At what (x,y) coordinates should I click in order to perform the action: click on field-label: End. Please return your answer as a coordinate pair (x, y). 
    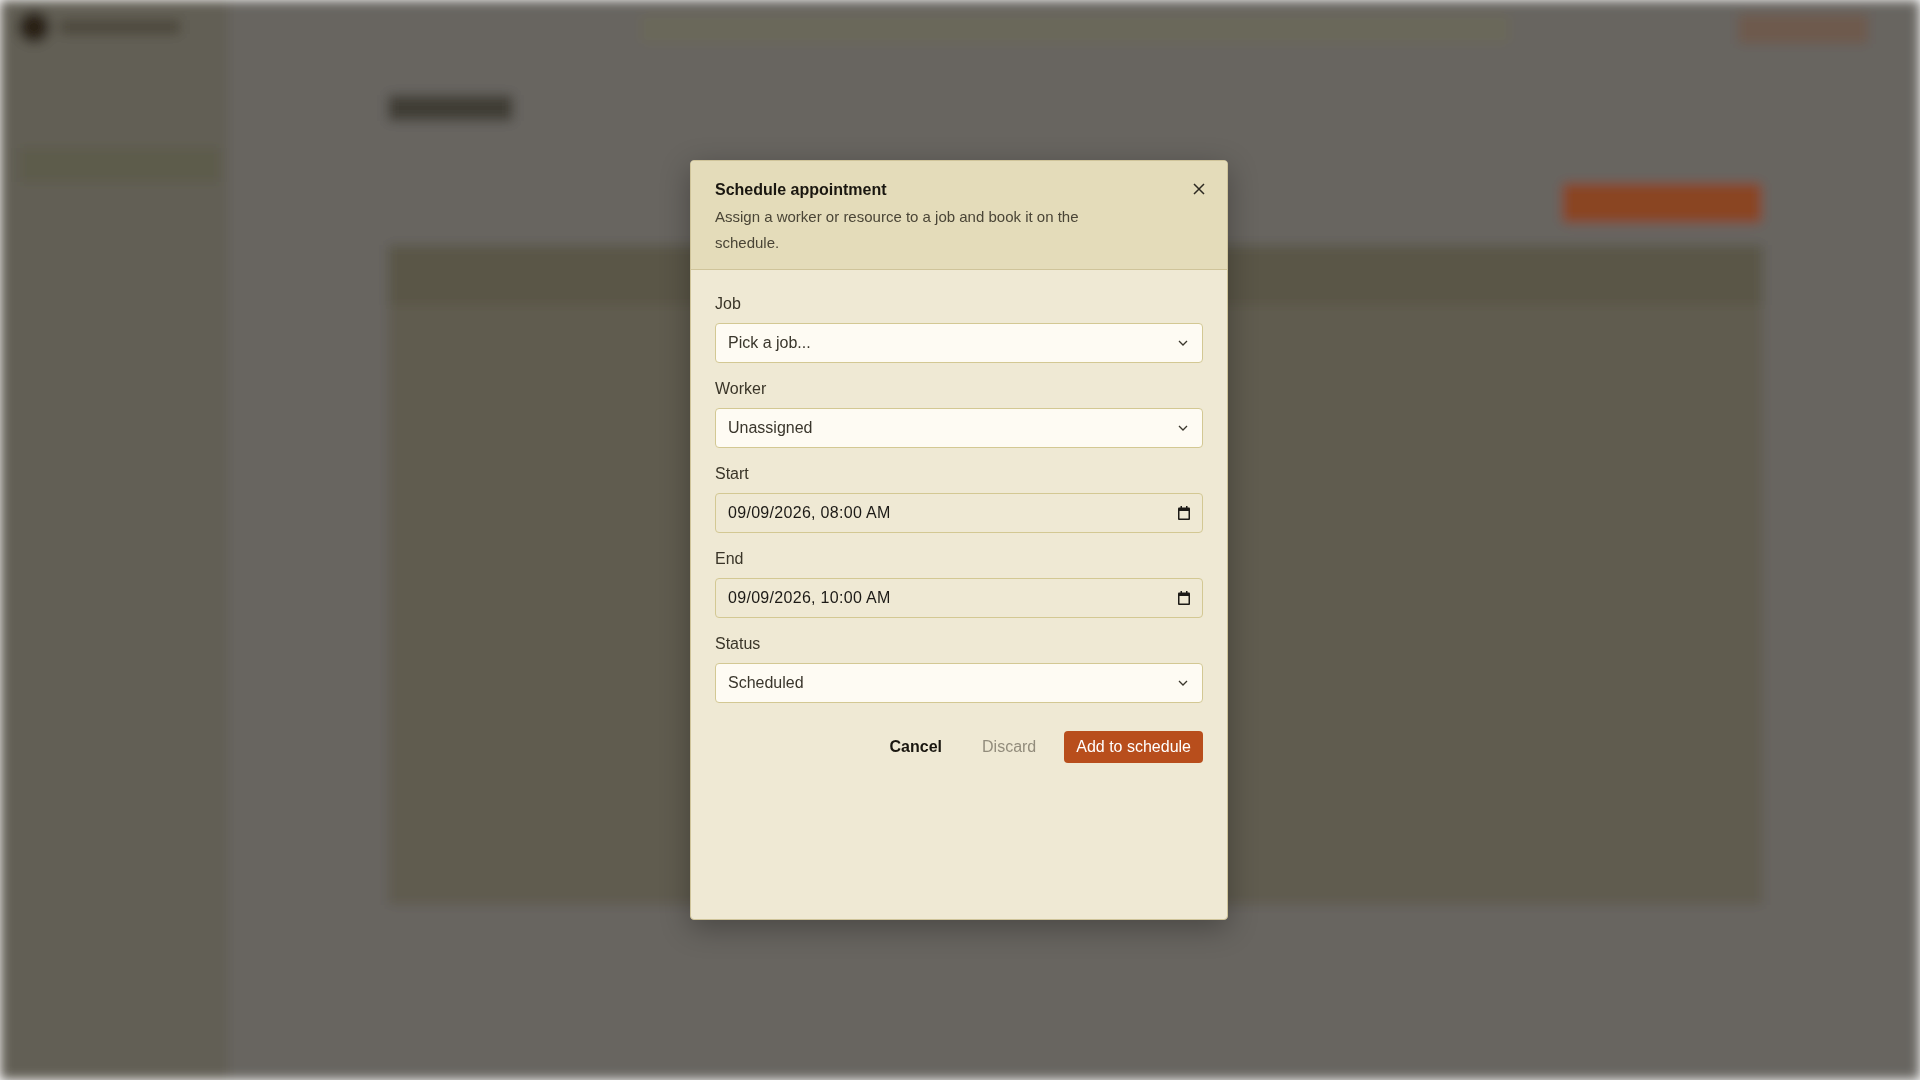
    Looking at the image, I should click on (730, 559).